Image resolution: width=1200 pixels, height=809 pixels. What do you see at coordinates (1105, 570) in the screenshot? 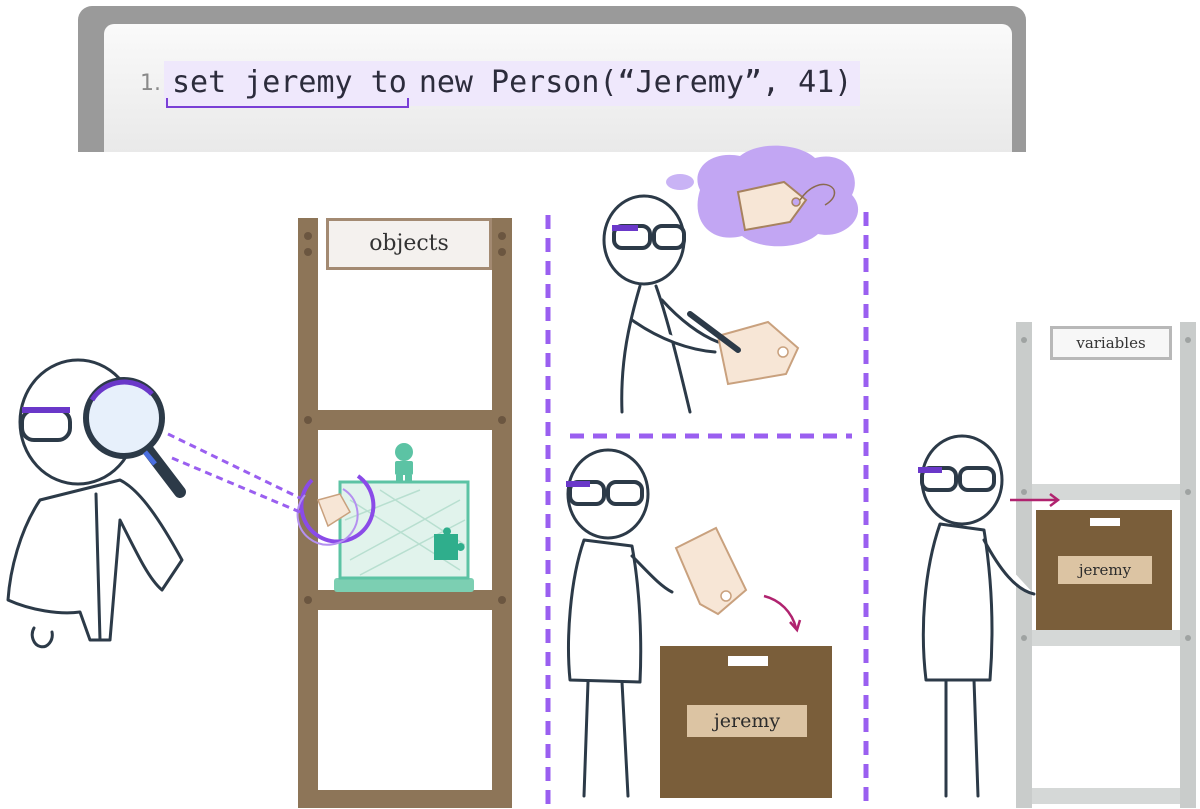
I see `box-label-shelf: jeremy` at bounding box center [1105, 570].